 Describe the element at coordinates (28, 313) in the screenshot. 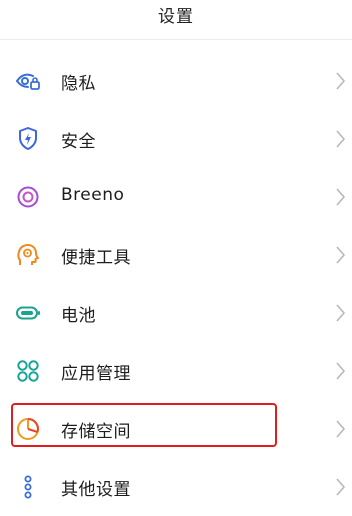

I see `battery-icon` at that location.